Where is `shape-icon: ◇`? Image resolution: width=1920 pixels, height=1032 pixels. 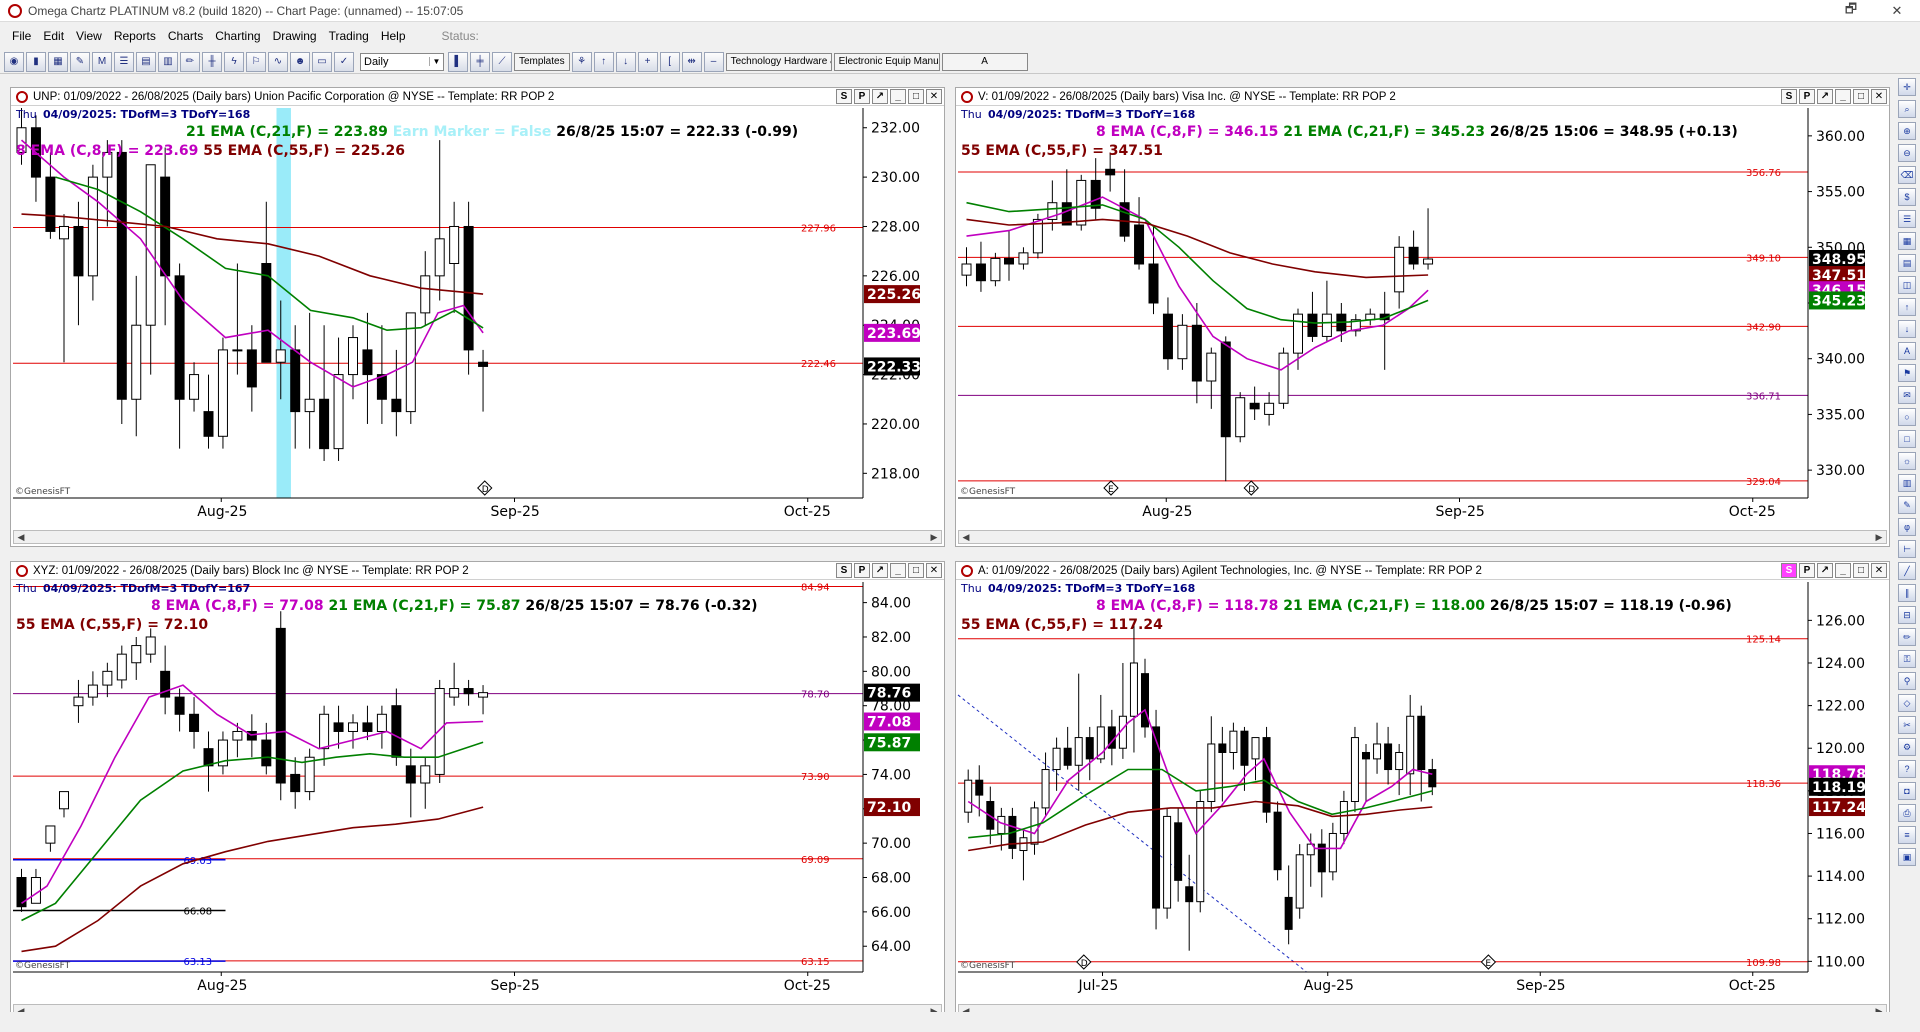
shape-icon: ◇ is located at coordinates (1907, 703).